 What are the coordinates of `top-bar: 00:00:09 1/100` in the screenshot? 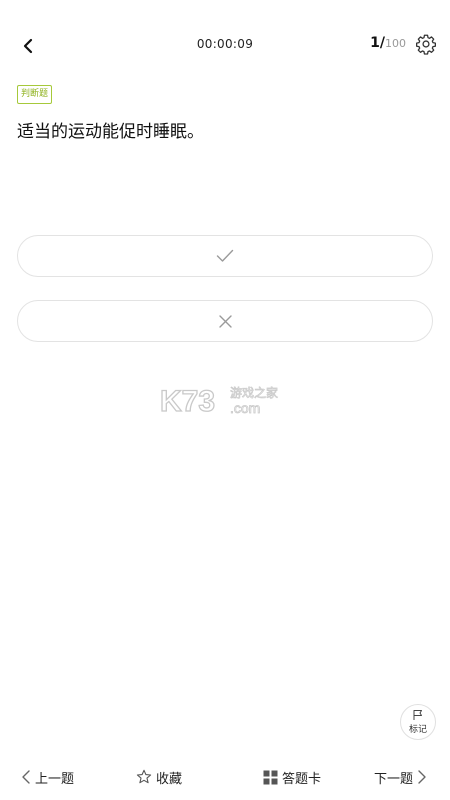 It's located at (225, 45).